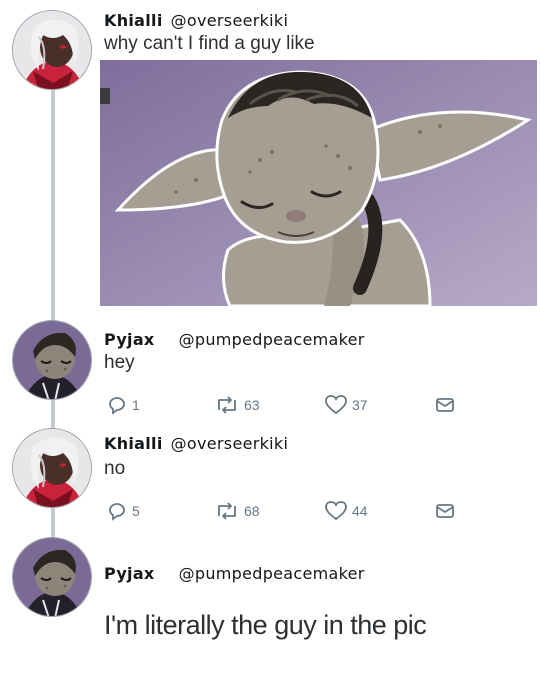 The height and width of the screenshot is (681, 540). I want to click on reply-button: 5, so click(123, 511).